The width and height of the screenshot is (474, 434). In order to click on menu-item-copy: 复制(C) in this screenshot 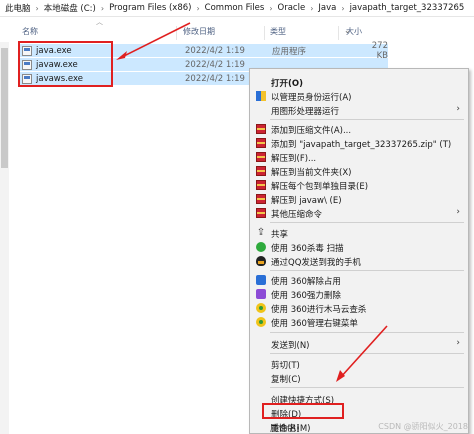, I will do `click(359, 378)`.